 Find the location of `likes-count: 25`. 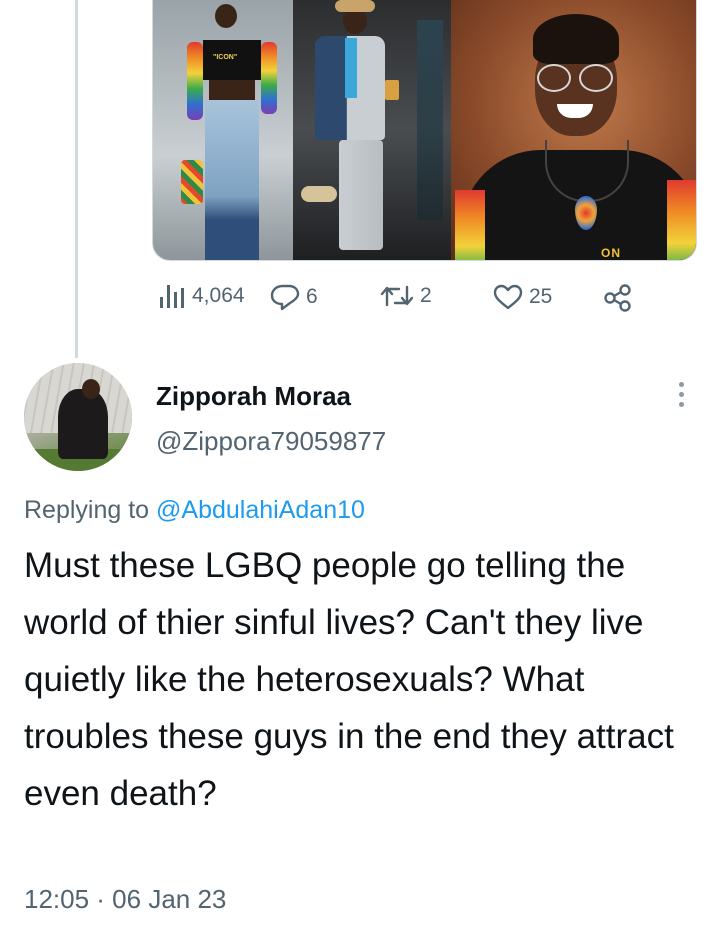

likes-count: 25 is located at coordinates (541, 296).